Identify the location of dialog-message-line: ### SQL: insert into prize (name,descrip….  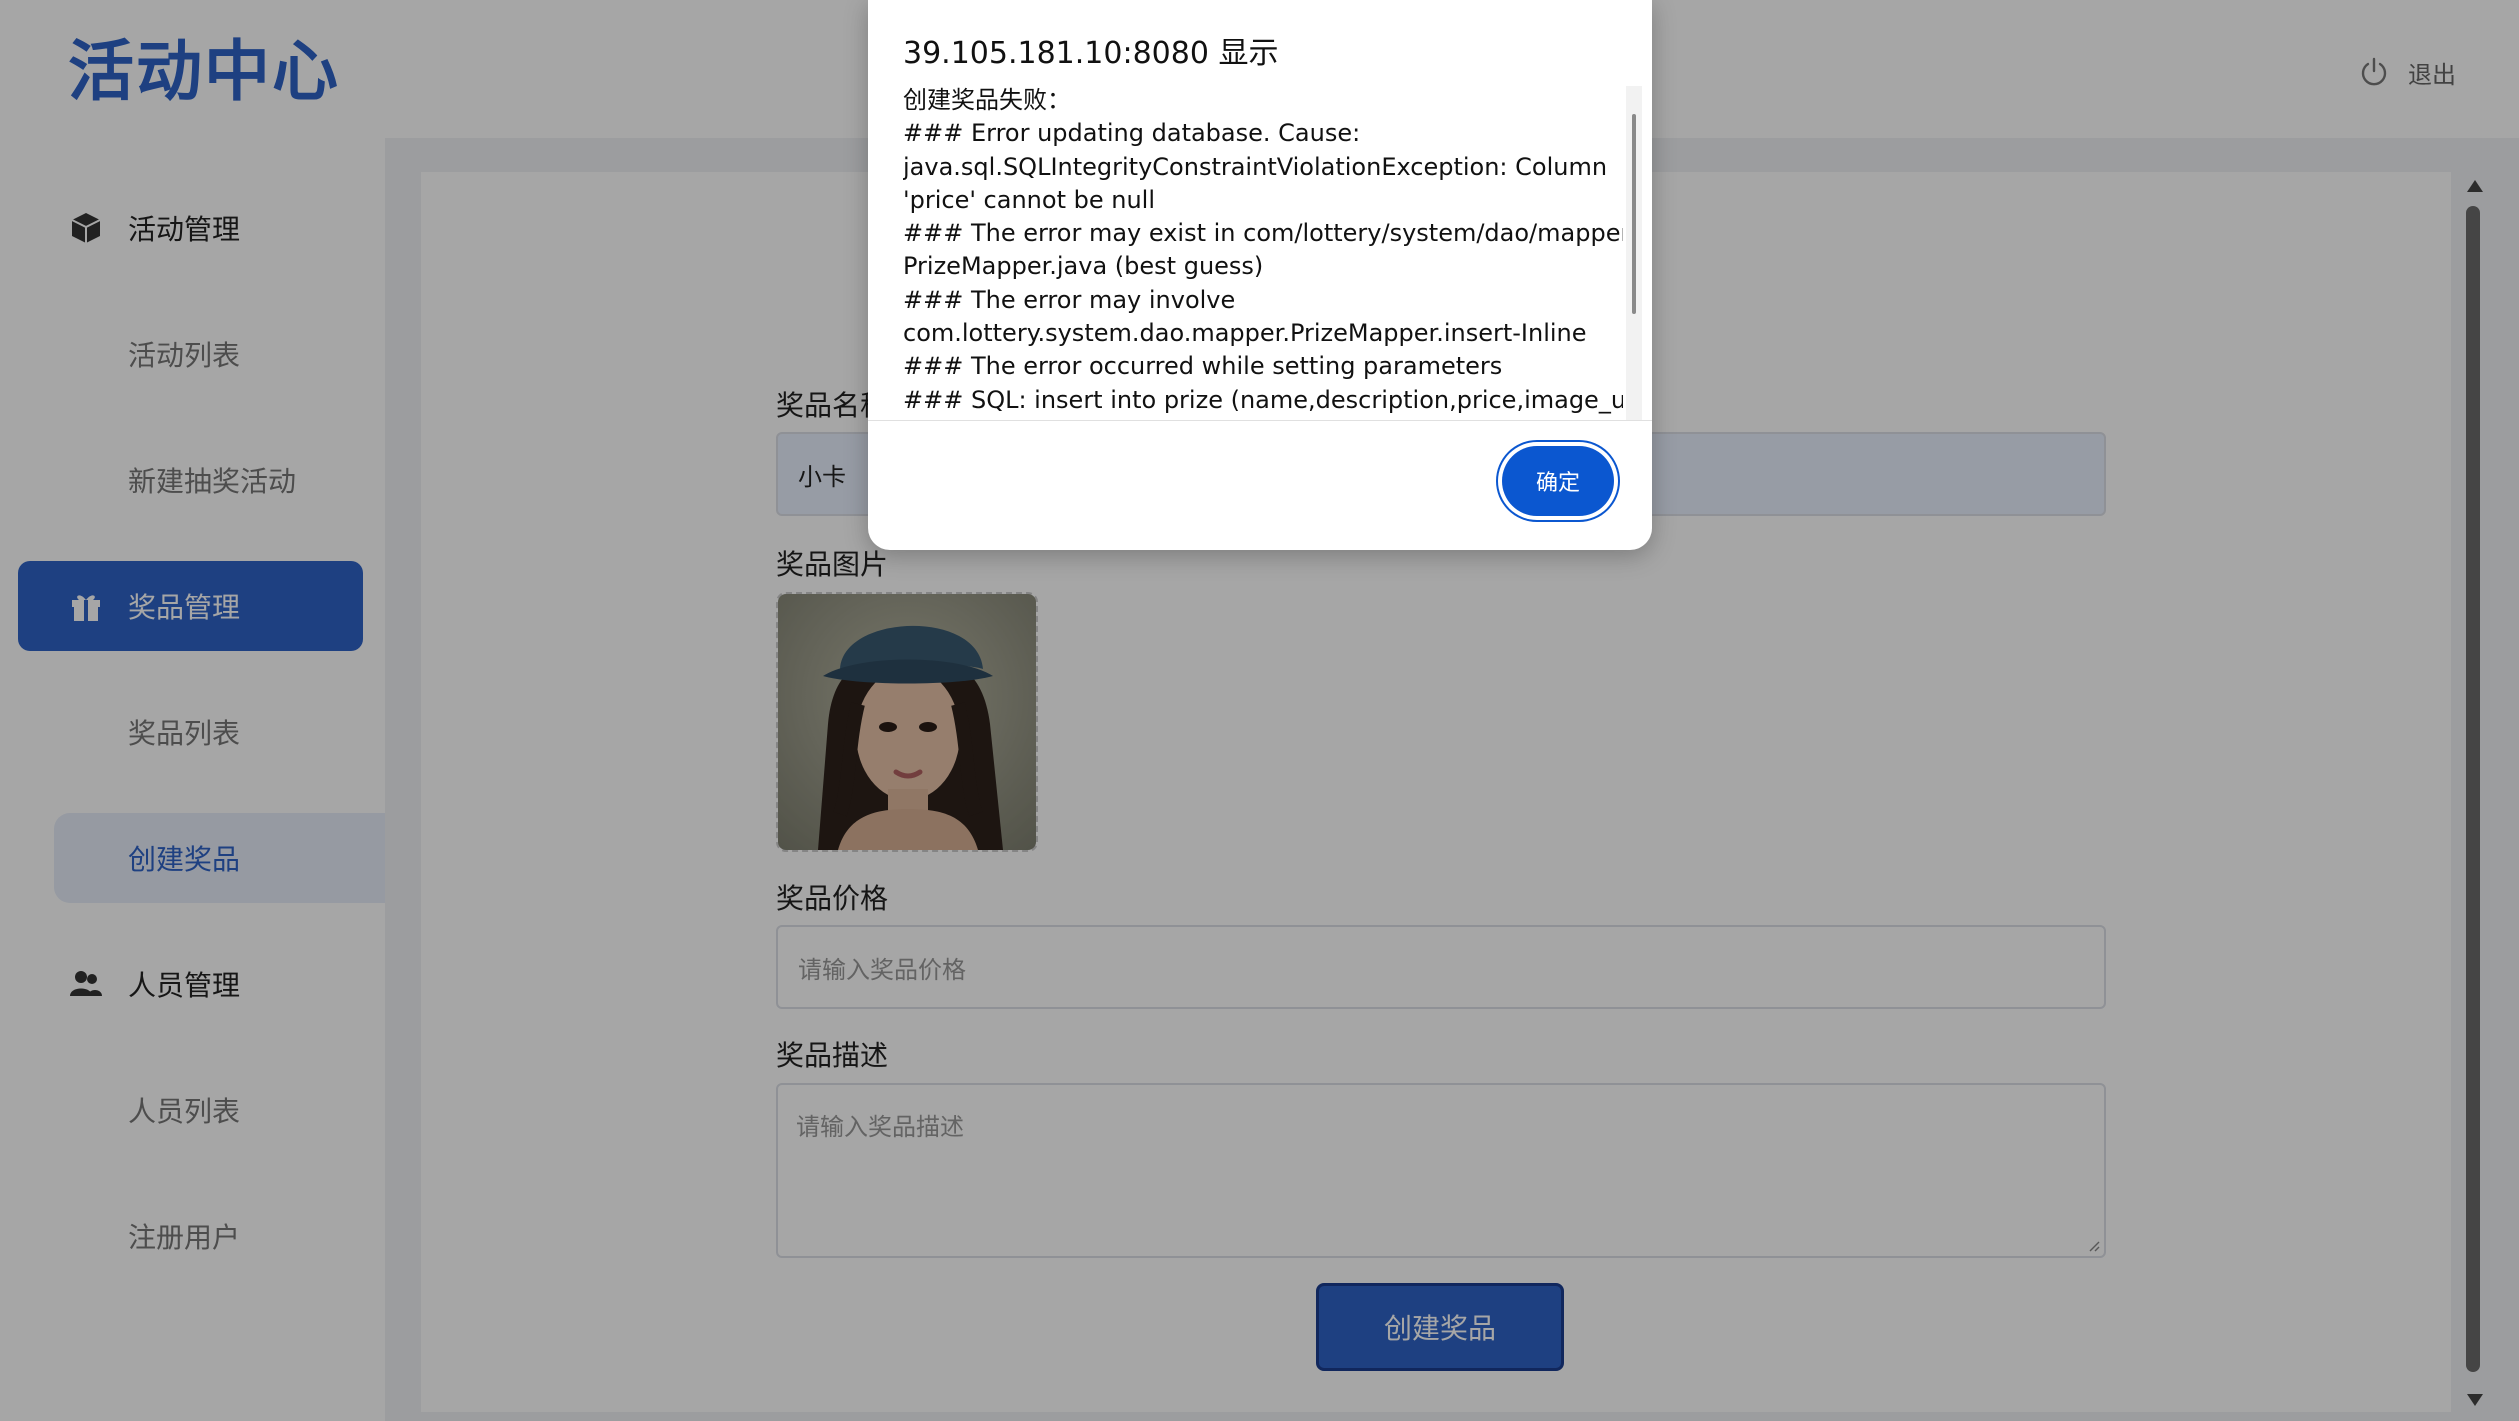
(1263, 399).